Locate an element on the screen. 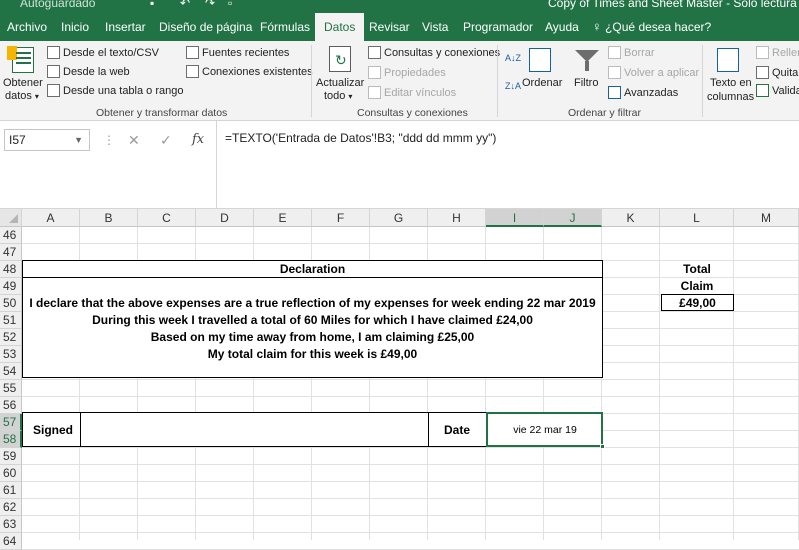  from-table-button: Desde una tabla o rango is located at coordinates (115, 90).